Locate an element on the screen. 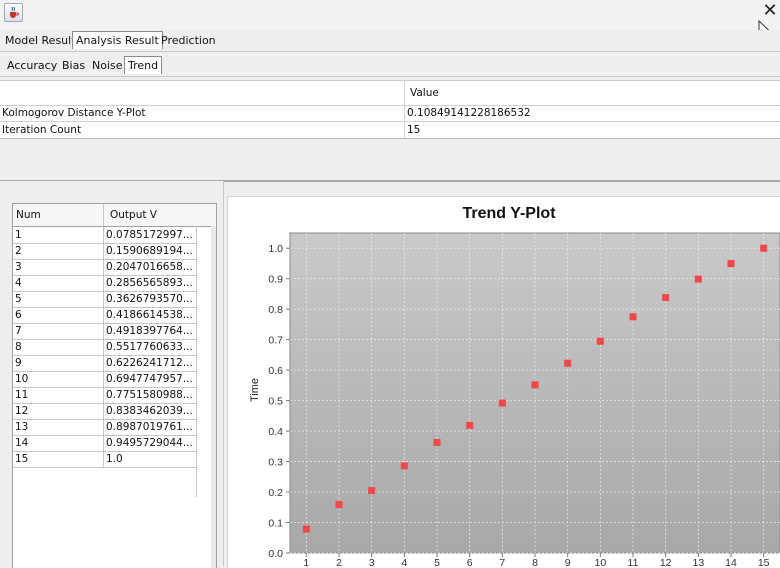 This screenshot has width=780, height=568. summary-table-header: Value is located at coordinates (390, 93).